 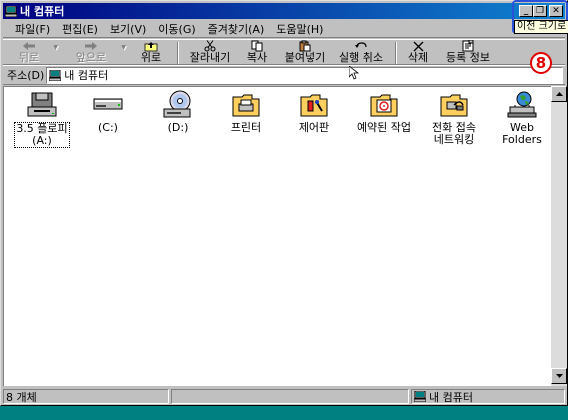 I want to click on menu-view: 보기(V), so click(x=128, y=29).